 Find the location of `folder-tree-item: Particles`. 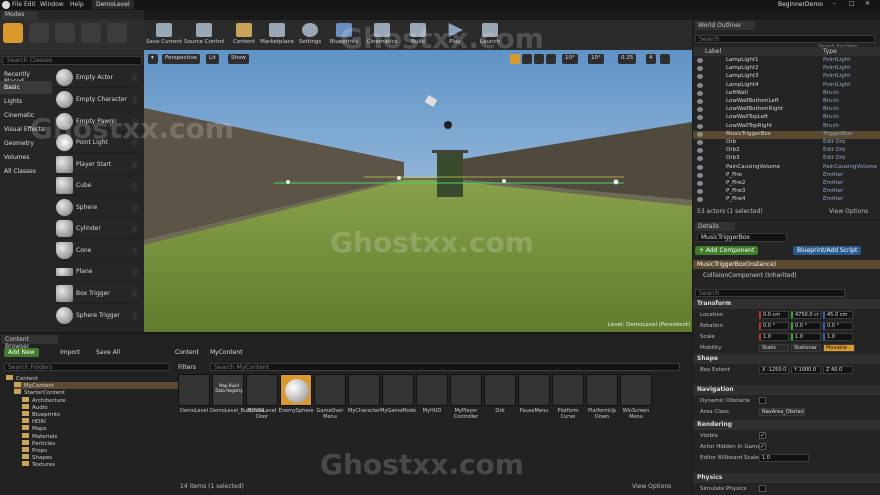

folder-tree-item: Particles is located at coordinates (38, 443).